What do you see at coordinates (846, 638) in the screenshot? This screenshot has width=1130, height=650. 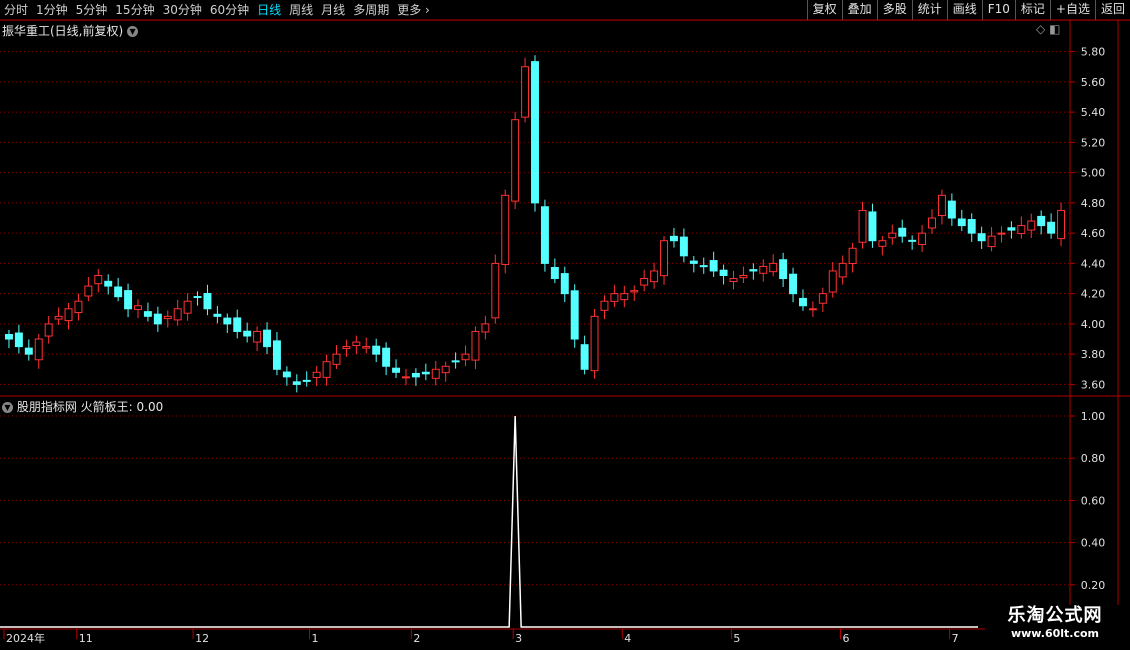 I see `date-tick-label: 6` at bounding box center [846, 638].